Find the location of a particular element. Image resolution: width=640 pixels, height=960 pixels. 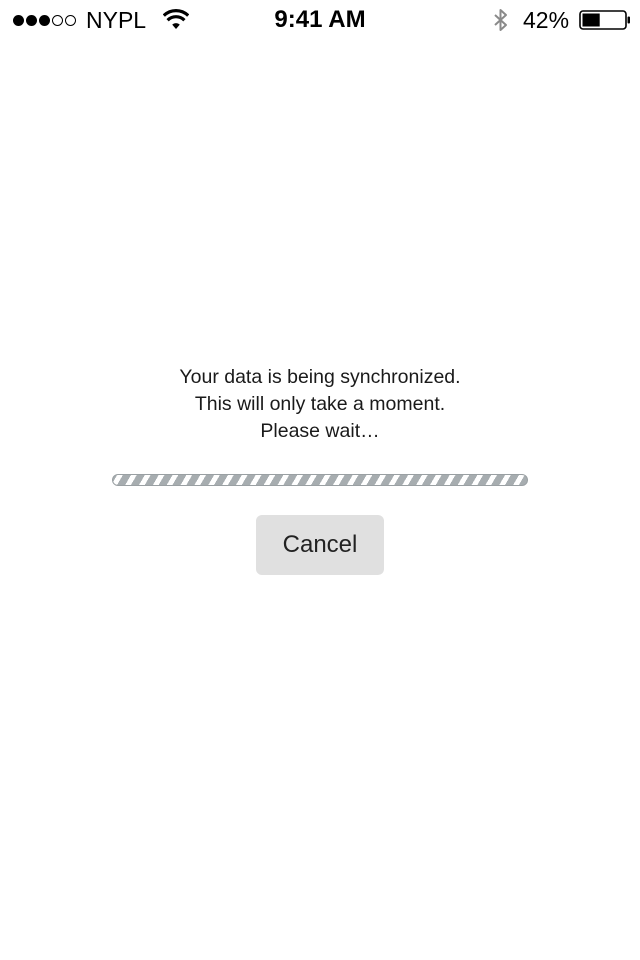

sync-message-line: This will only take a moment. is located at coordinates (320, 404).